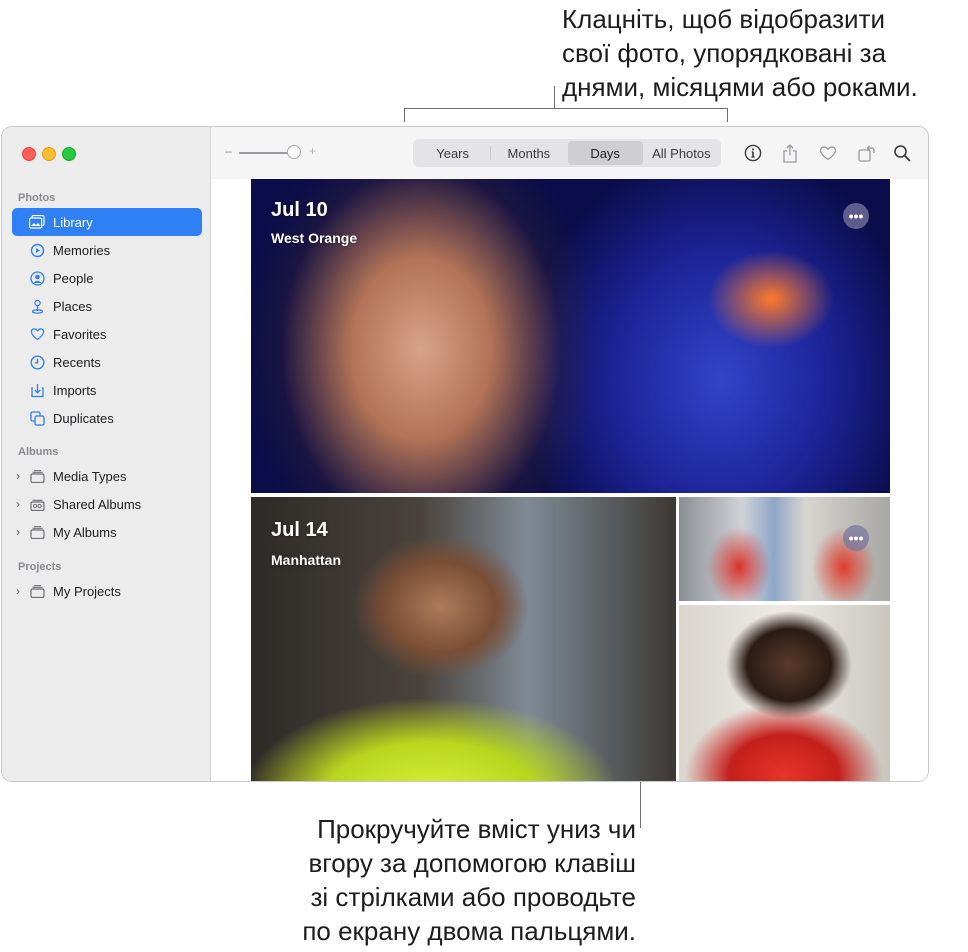  Describe the element at coordinates (463, 639) in the screenshot. I see `photo-jul-14-main: Jul 14 Manhattan` at that location.